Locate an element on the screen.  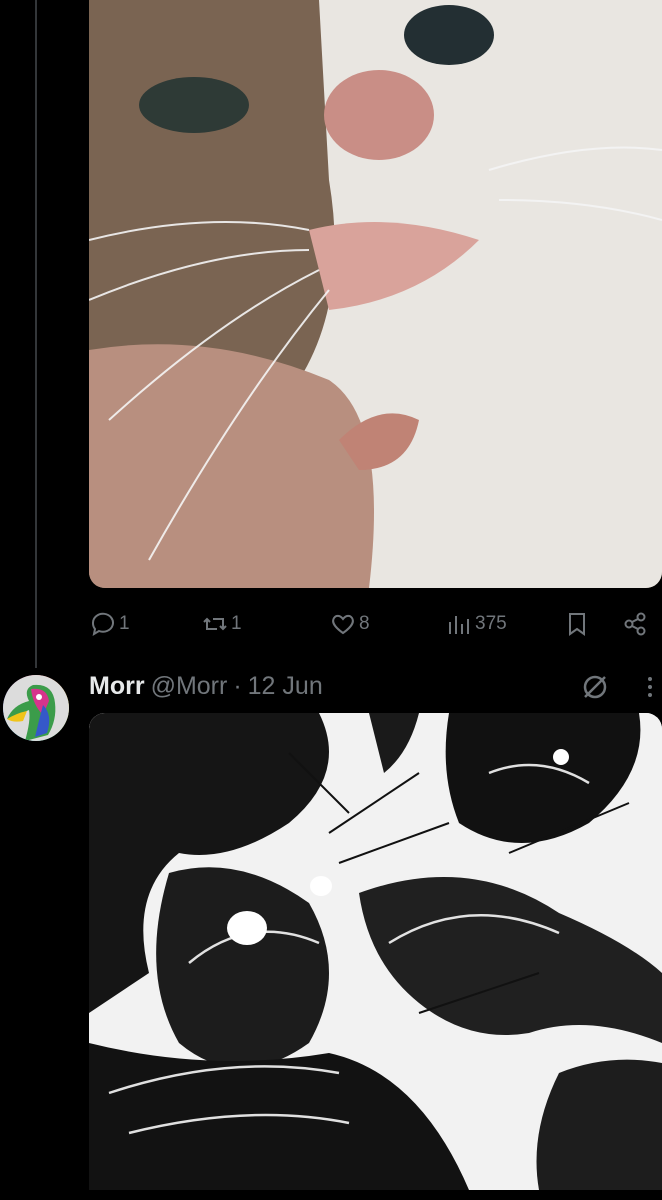
like-button: 8 is located at coordinates (349, 624).